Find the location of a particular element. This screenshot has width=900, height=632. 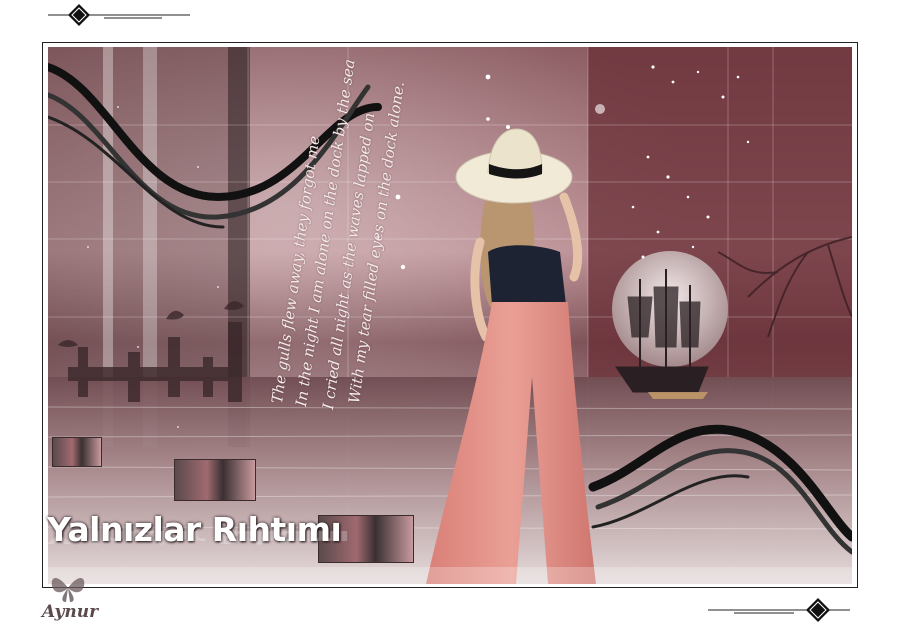

thumbnail-middle-left is located at coordinates (215, 480).